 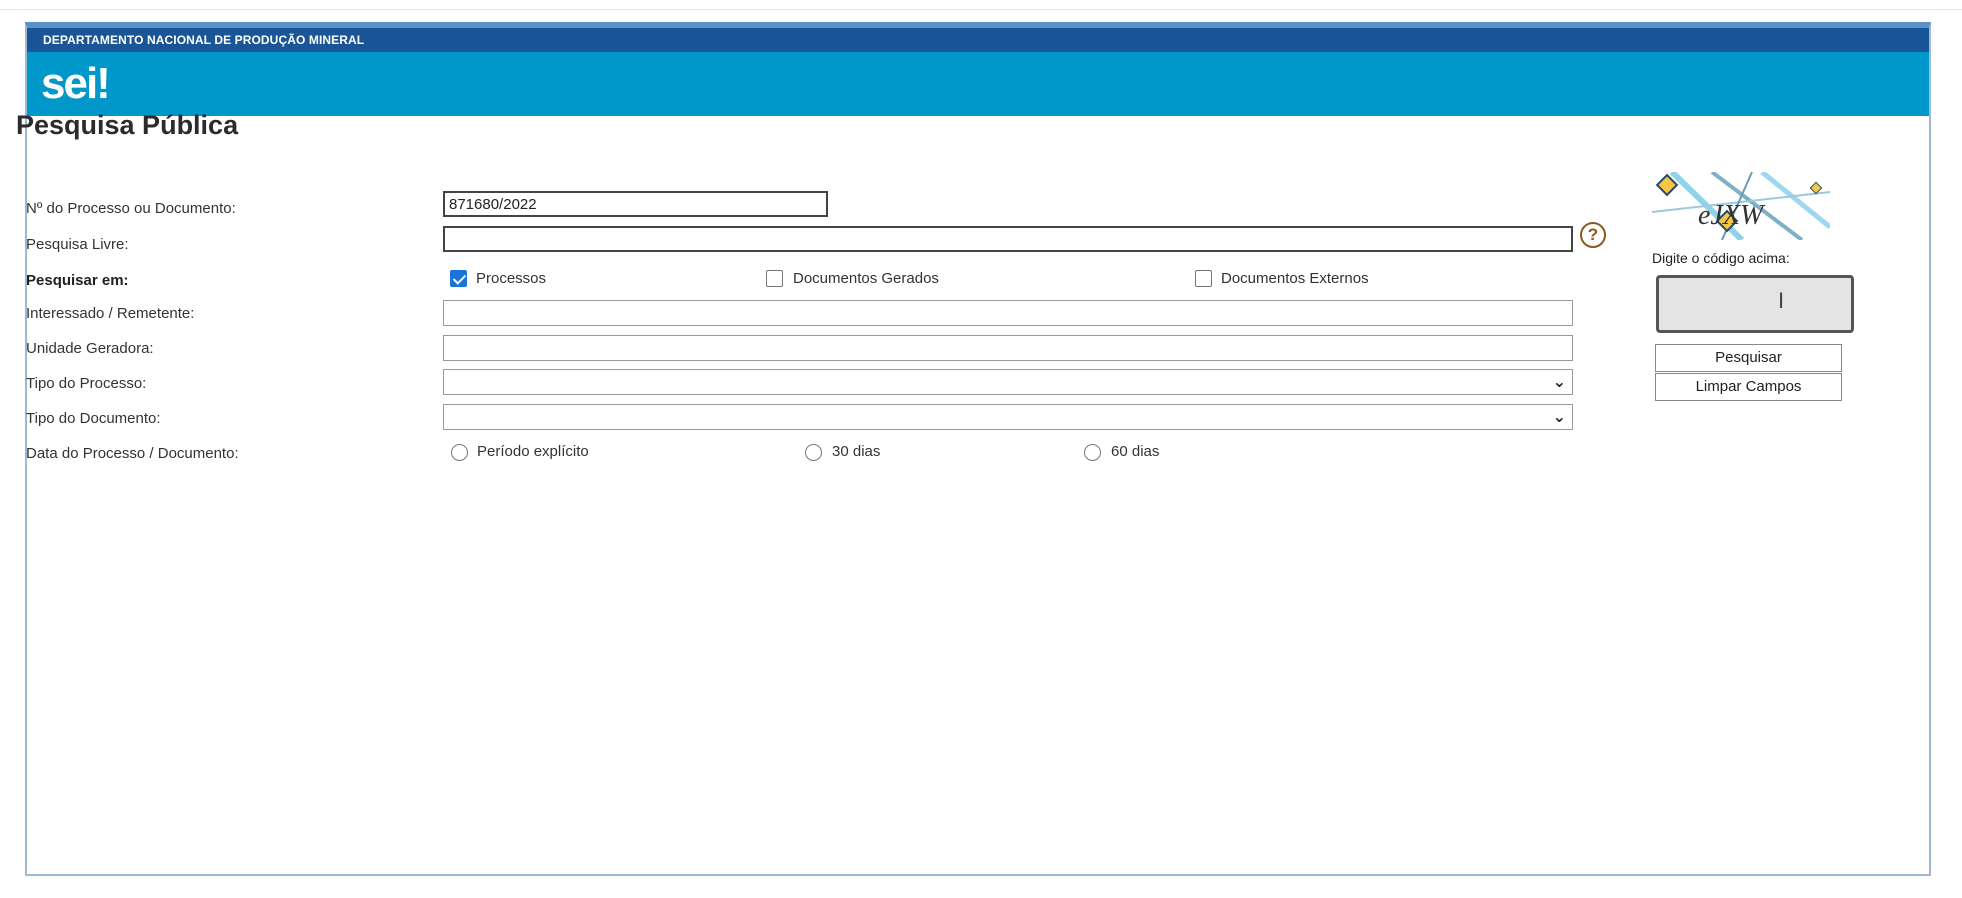 What do you see at coordinates (1781, 300) in the screenshot?
I see `text-cursor-icon: Ι` at bounding box center [1781, 300].